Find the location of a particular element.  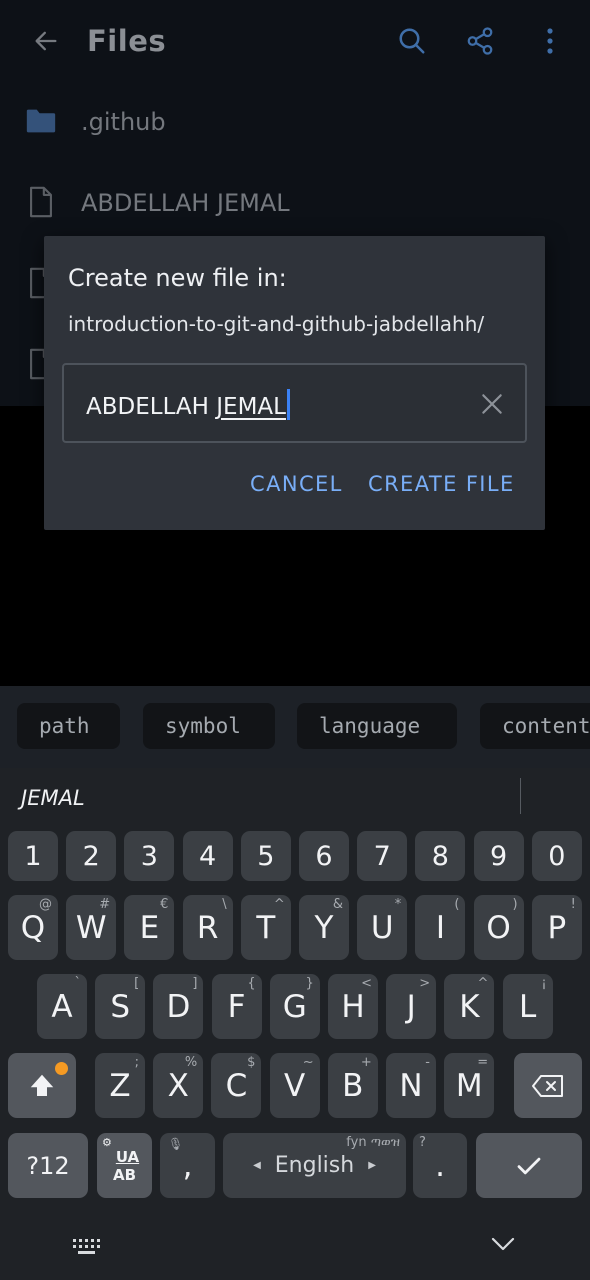

key-y-alt-label: & is located at coordinates (337, 904).